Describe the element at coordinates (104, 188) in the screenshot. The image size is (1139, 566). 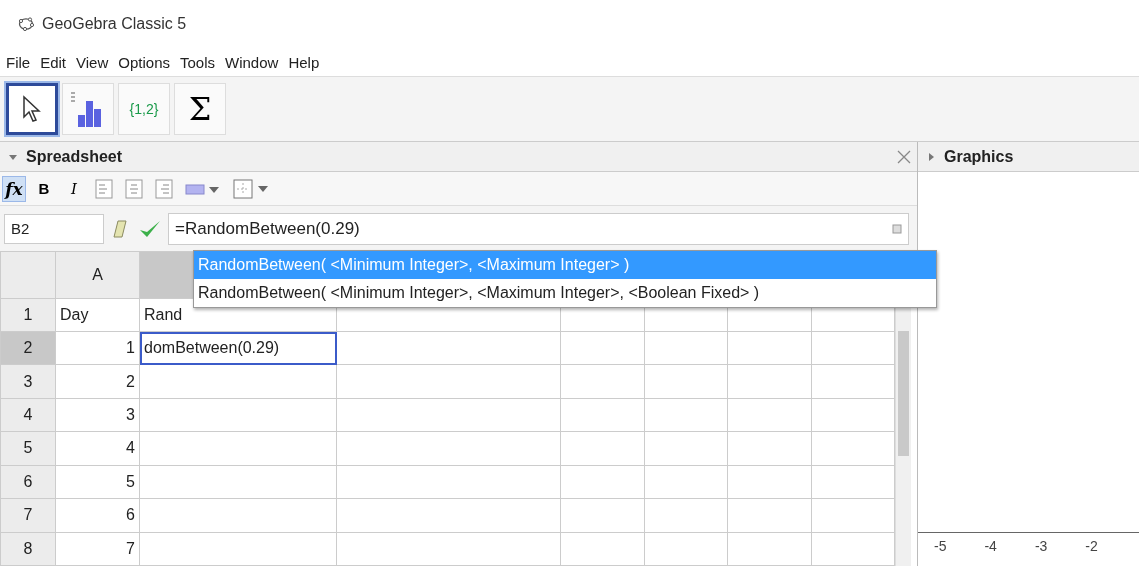
I see `align-left-icon` at that location.